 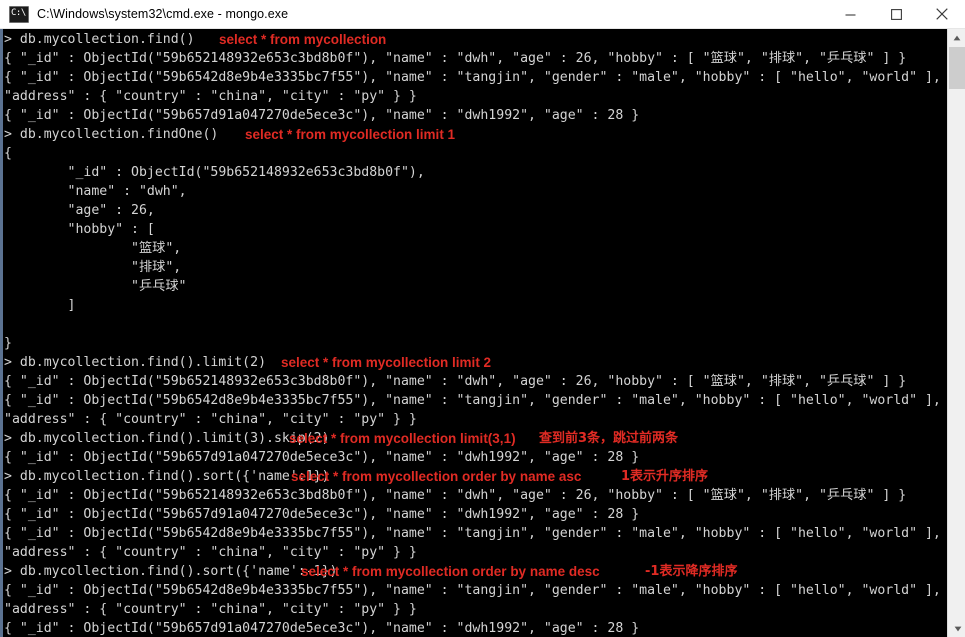 I want to click on scroll-up-arrow-icon, so click(x=956, y=37).